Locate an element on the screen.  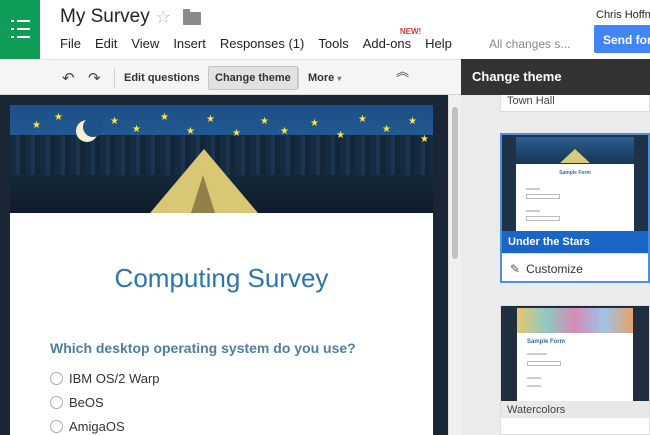
option-amigaos: AmigaOS is located at coordinates (87, 426).